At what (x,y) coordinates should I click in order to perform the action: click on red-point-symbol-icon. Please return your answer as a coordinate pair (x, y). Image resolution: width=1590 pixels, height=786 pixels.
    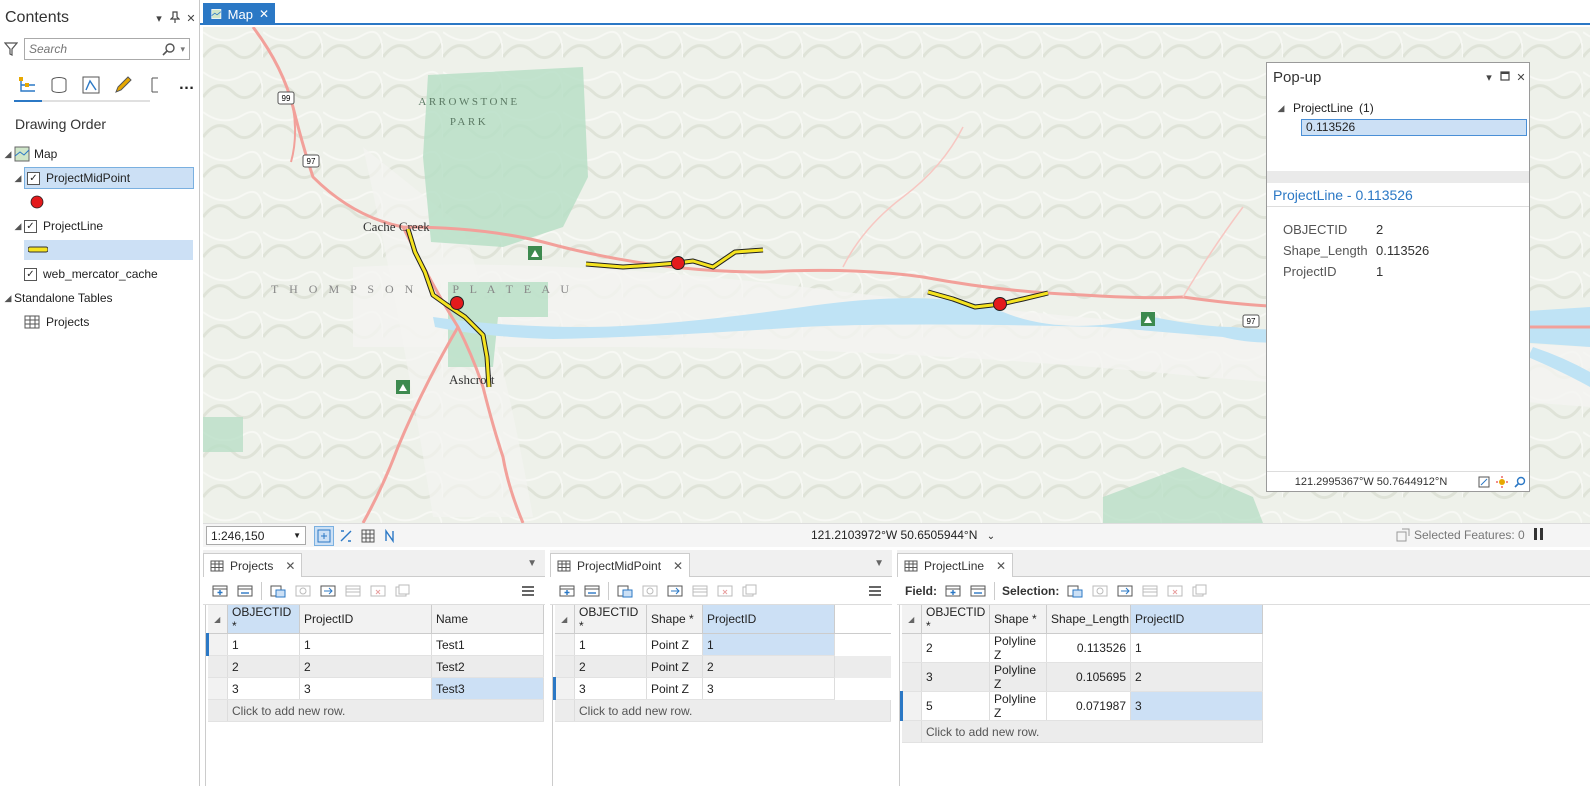
    Looking at the image, I should click on (37, 202).